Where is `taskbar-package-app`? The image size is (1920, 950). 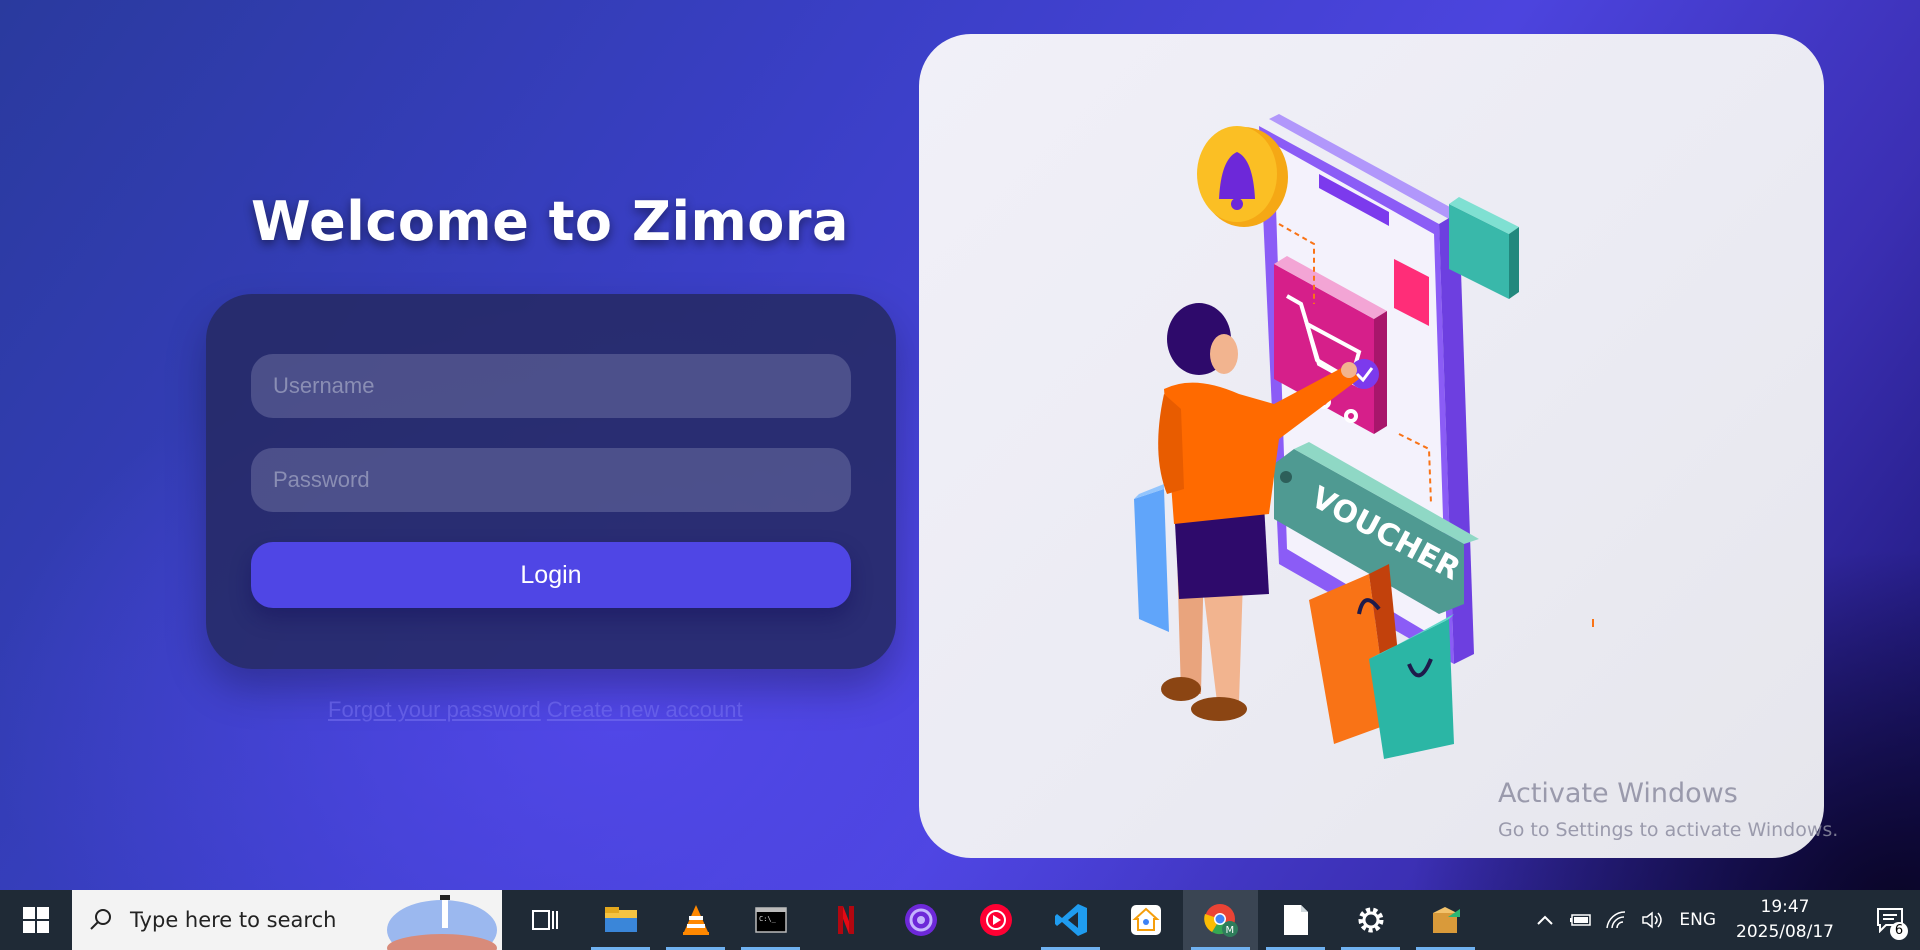 taskbar-package-app is located at coordinates (1445, 920).